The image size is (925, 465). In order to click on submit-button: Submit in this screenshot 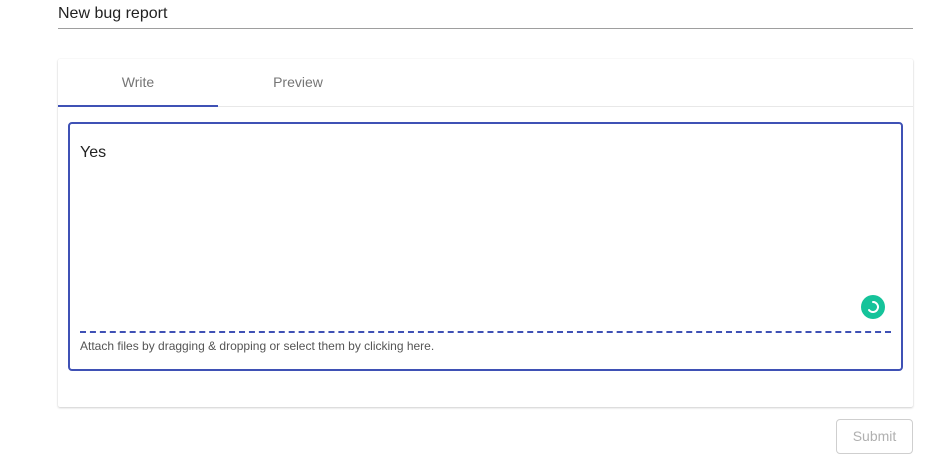, I will do `click(874, 436)`.